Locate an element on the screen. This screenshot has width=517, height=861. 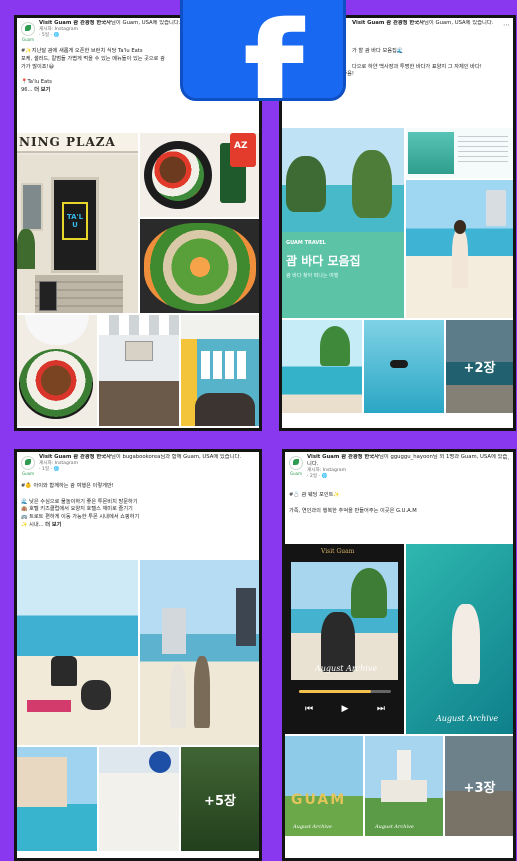
plaza-sign-text: NING PLAZA is located at coordinates (67, 142).